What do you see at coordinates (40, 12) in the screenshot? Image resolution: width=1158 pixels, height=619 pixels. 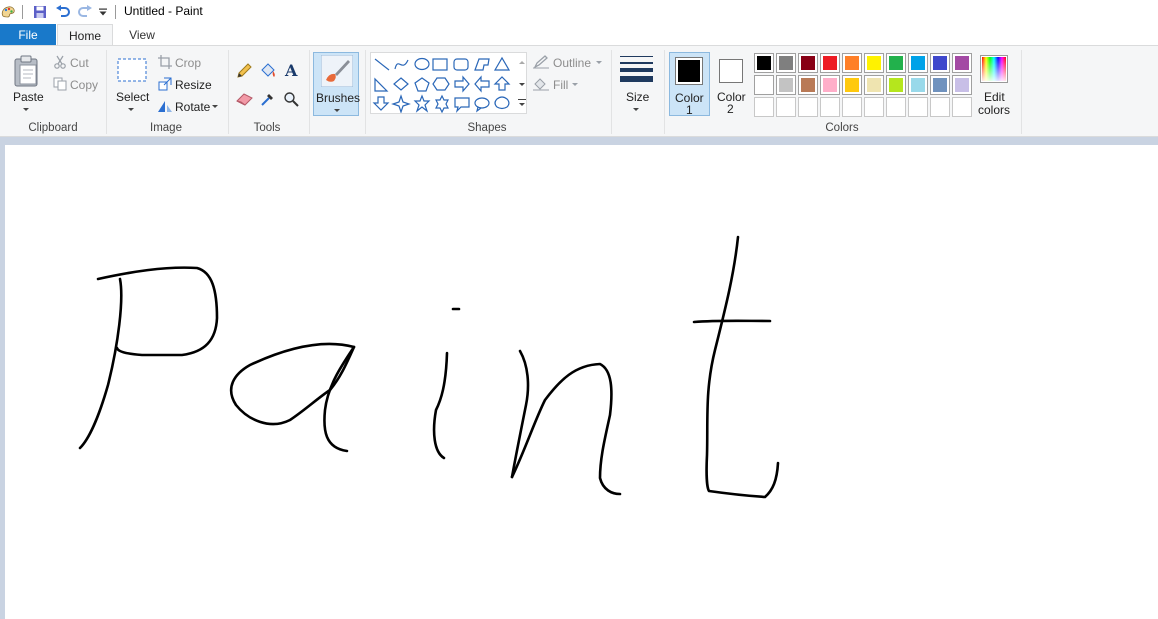 I see `save-icon` at bounding box center [40, 12].